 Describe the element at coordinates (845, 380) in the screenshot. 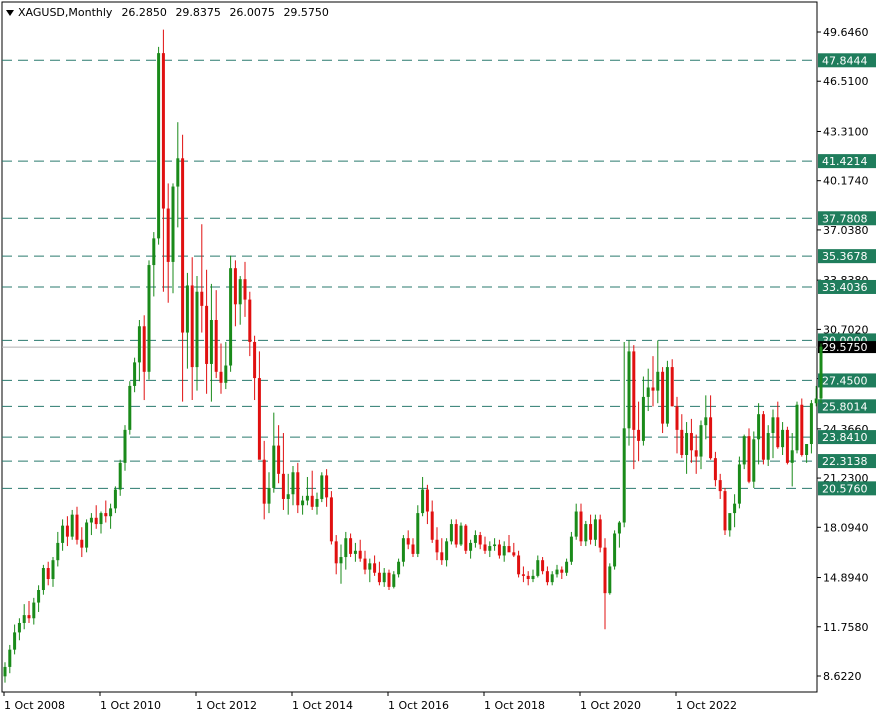

I see `level-label: 27.4500` at that location.